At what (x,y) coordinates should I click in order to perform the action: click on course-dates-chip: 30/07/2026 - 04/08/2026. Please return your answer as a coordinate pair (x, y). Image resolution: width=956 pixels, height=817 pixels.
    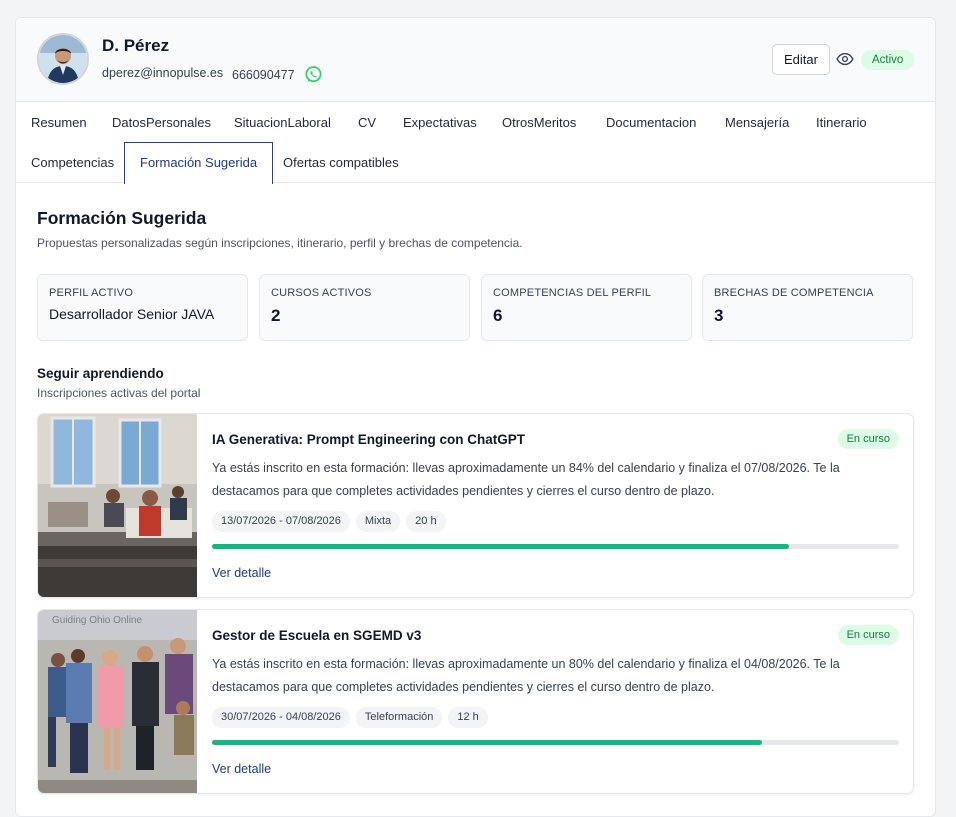
    Looking at the image, I should click on (281, 717).